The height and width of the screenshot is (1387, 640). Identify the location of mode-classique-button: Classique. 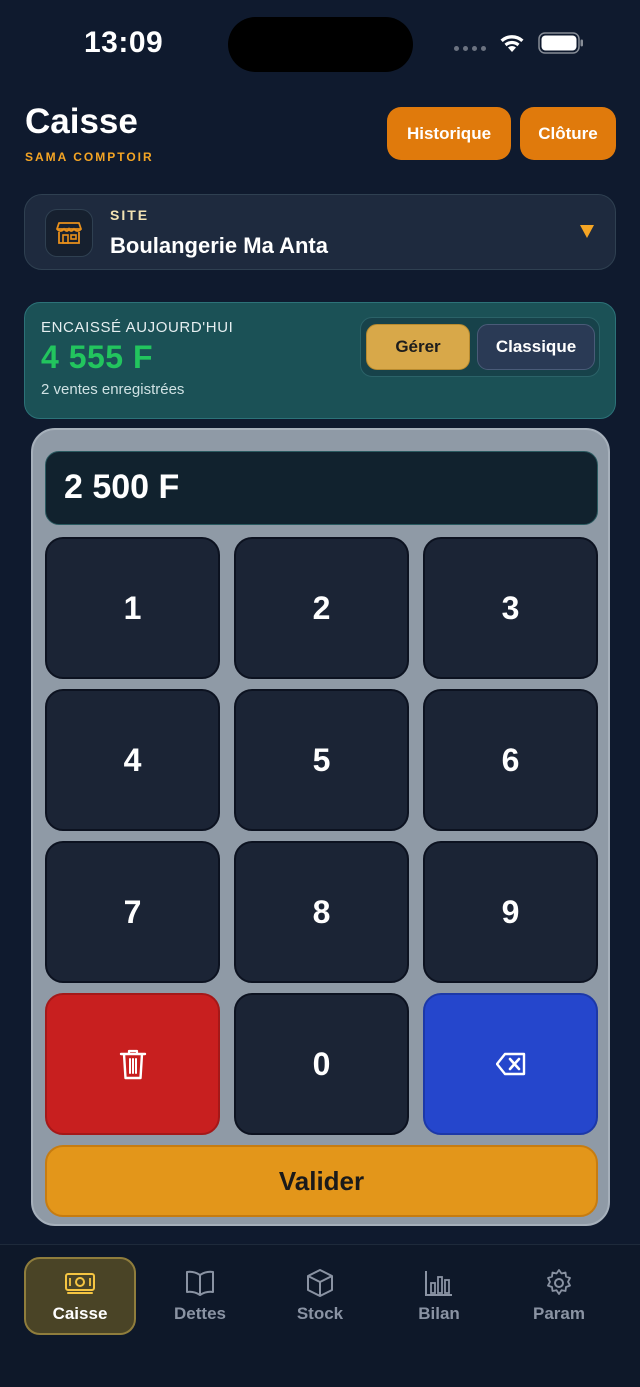
(536, 347).